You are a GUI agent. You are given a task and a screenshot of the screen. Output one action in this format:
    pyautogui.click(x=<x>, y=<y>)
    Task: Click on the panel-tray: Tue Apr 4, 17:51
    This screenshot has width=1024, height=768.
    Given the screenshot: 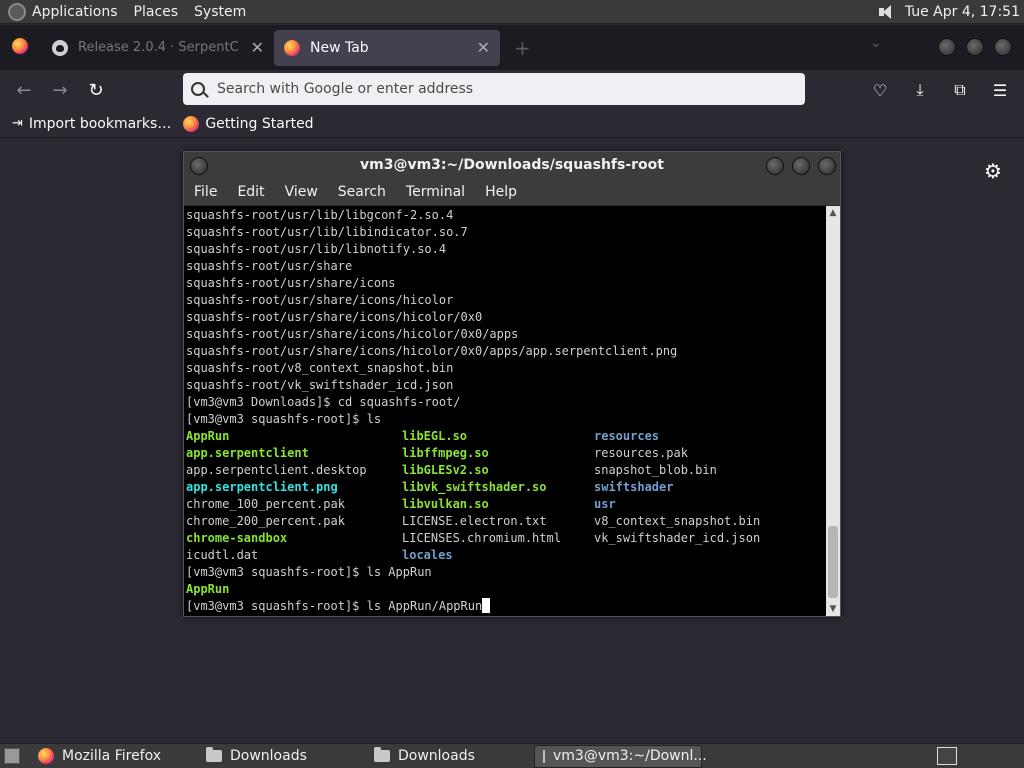 What is the action you would take?
    pyautogui.click(x=948, y=12)
    